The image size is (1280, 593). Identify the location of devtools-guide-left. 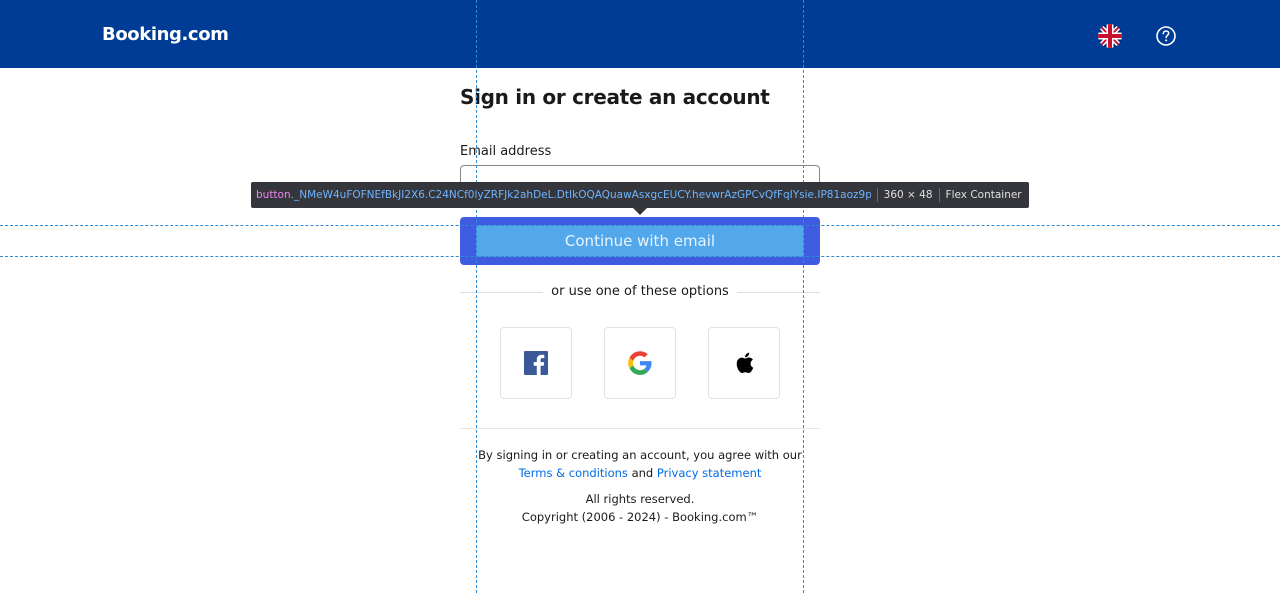
(476, 296).